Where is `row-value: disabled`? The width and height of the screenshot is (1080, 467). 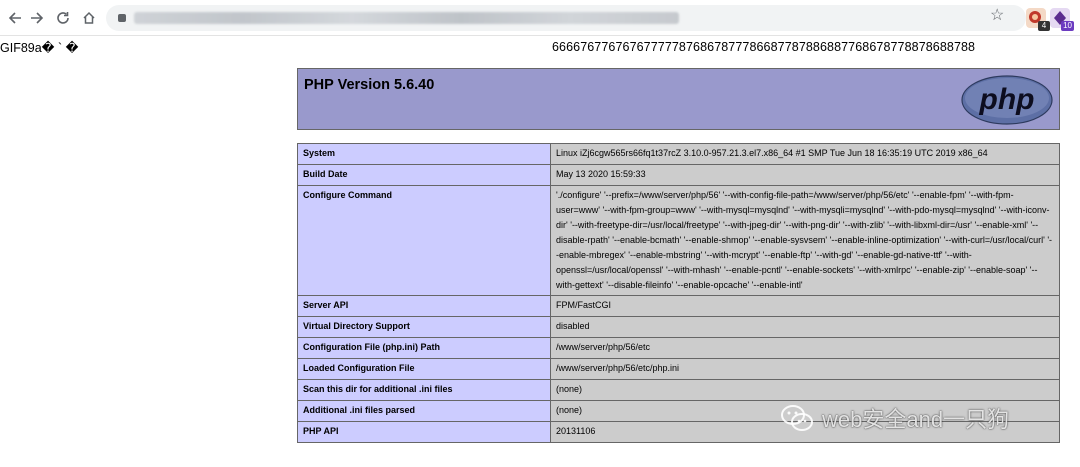
row-value: disabled is located at coordinates (805, 327).